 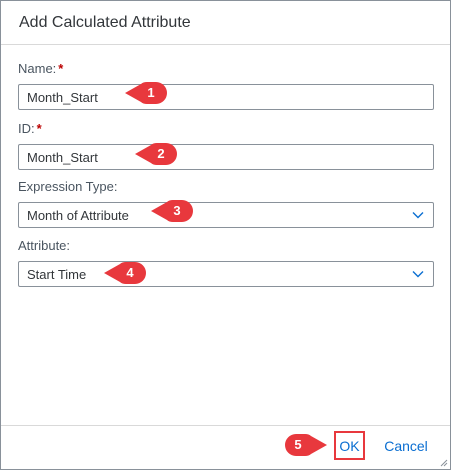 I want to click on id-input: Month_Start, so click(x=226, y=157).